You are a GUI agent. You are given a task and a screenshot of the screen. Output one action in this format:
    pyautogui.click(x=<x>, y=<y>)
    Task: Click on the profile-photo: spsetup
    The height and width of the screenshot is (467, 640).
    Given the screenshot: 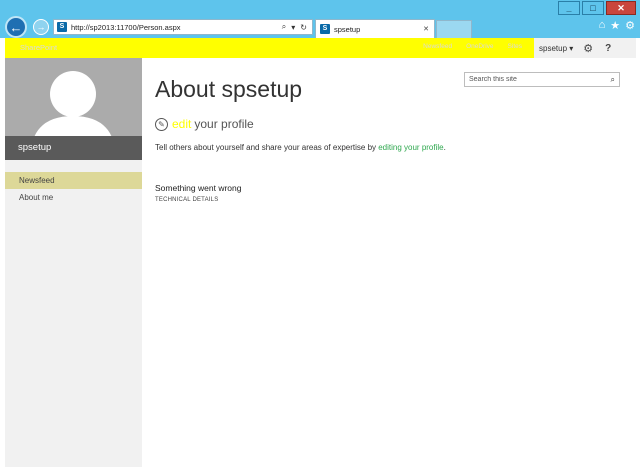 What is the action you would take?
    pyautogui.click(x=73, y=109)
    